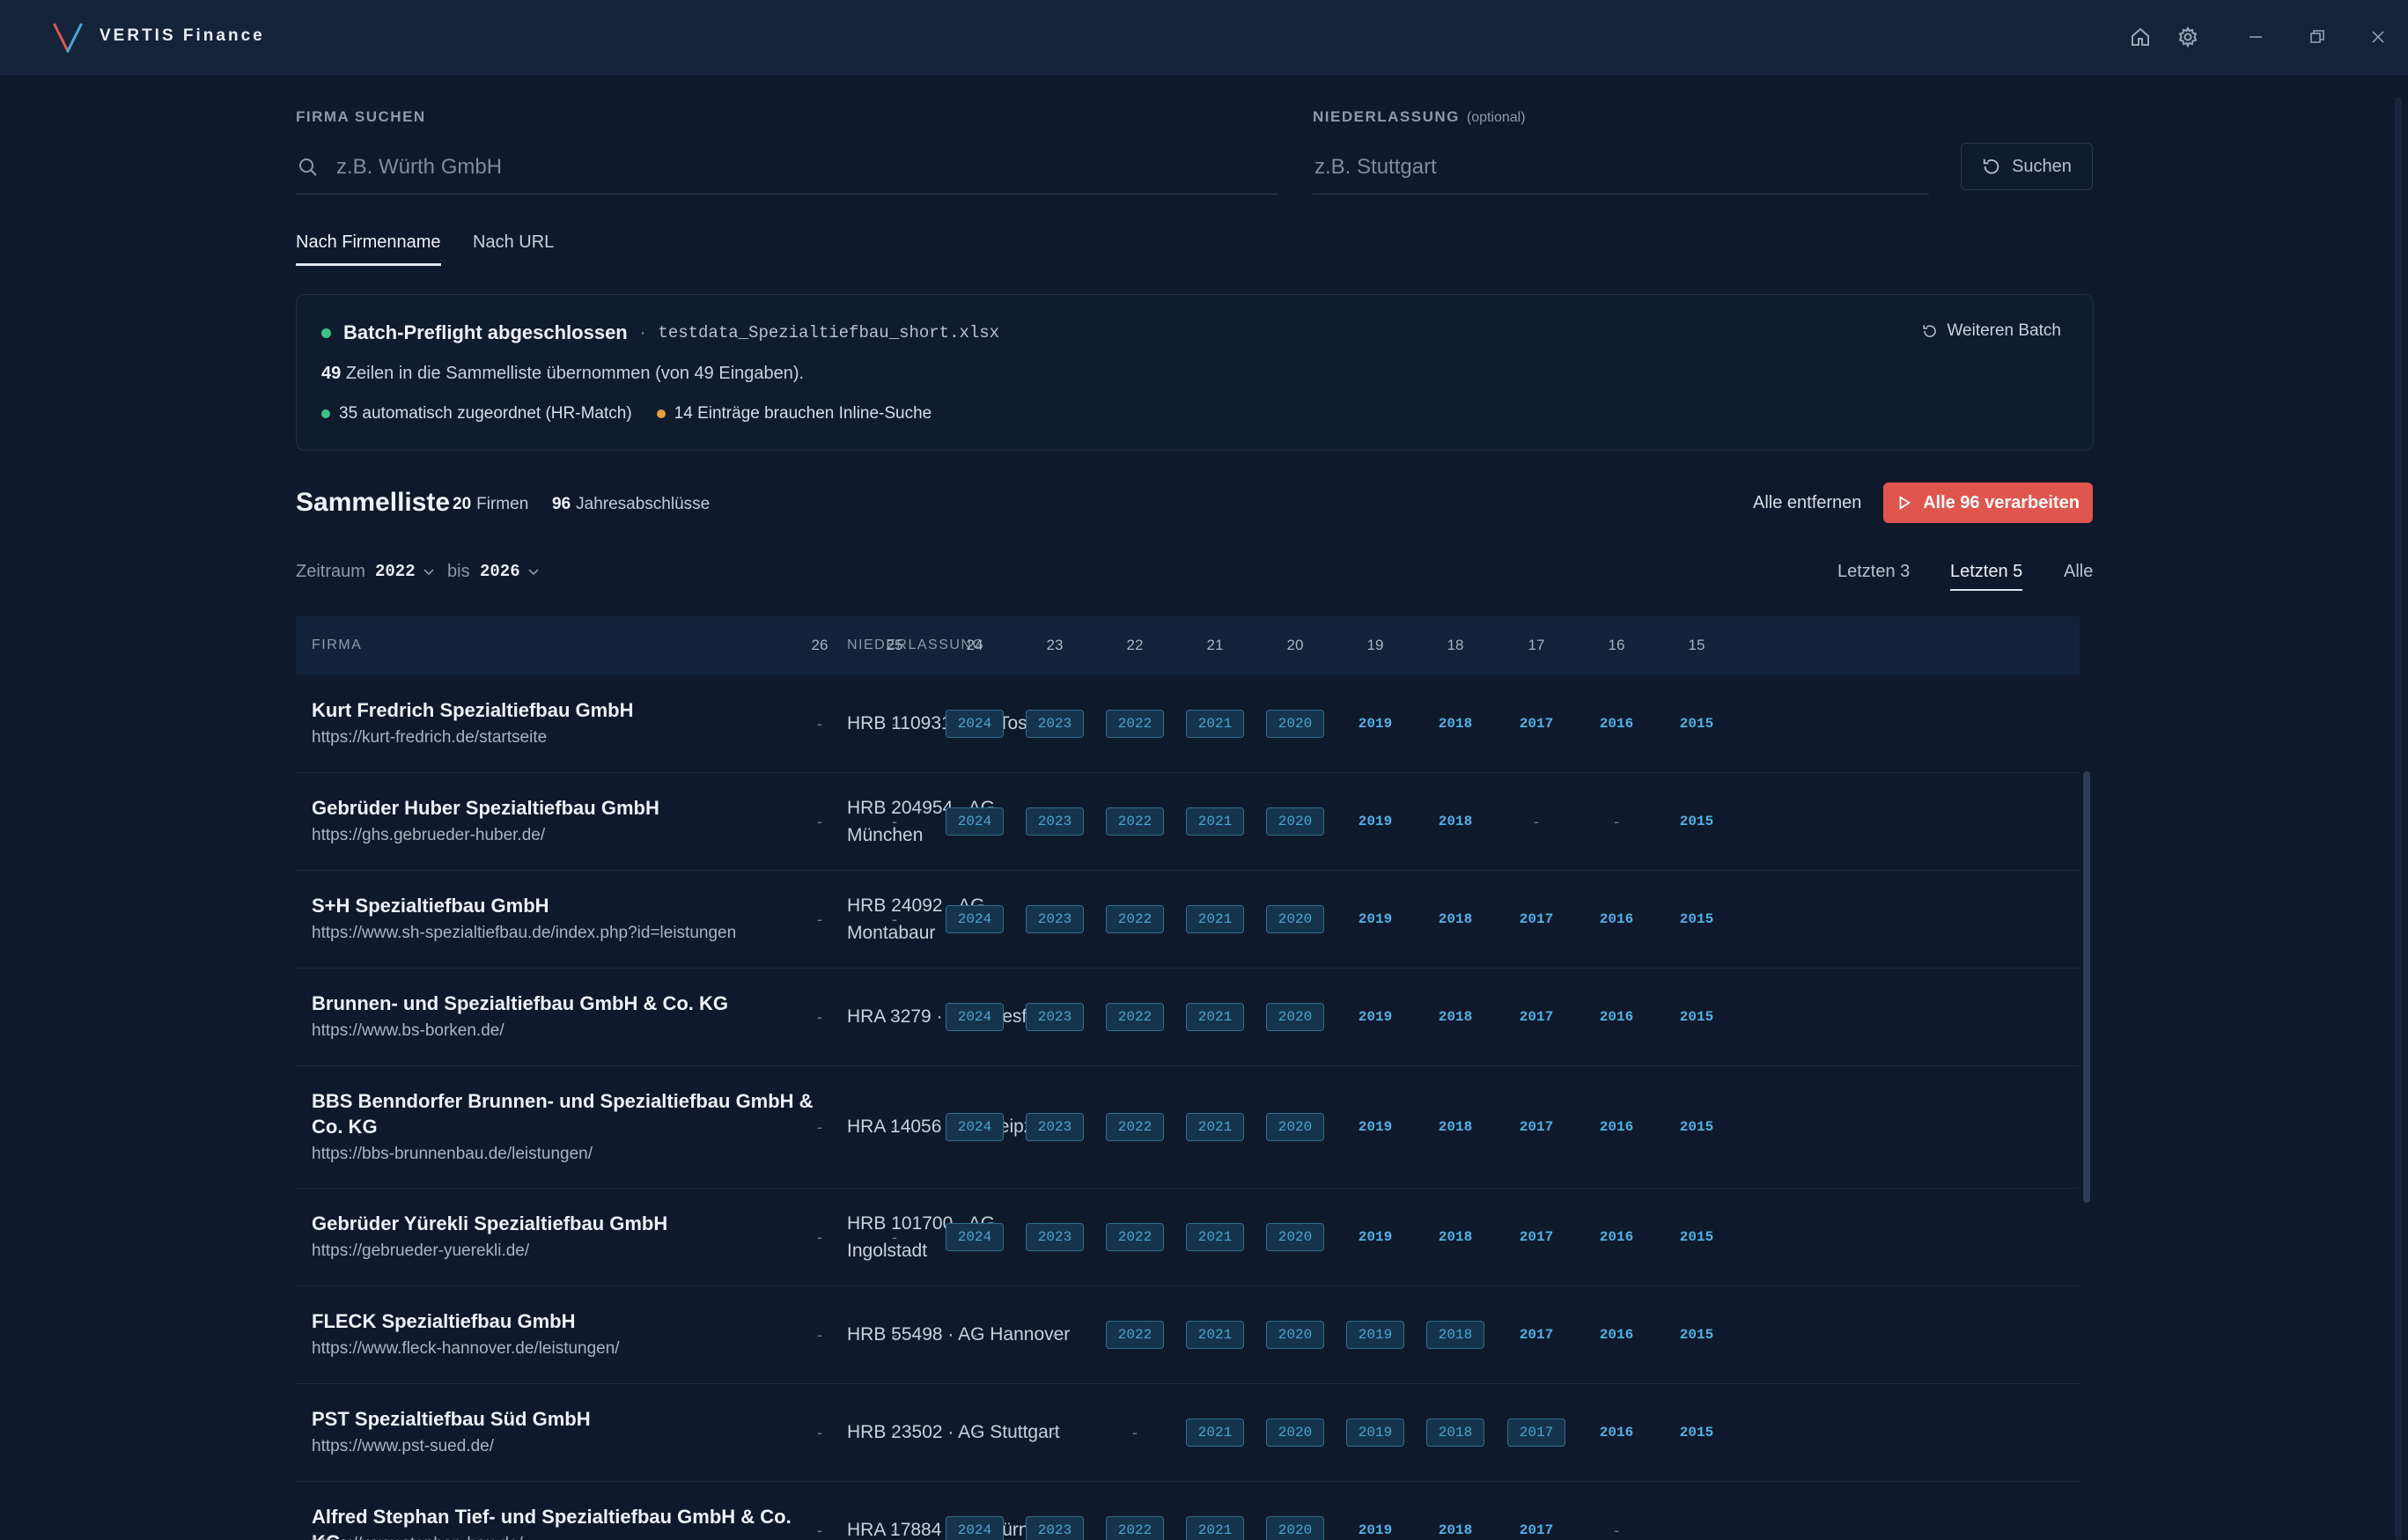 The image size is (2408, 1540). What do you see at coordinates (806, 167) in the screenshot?
I see `firm-search-input` at bounding box center [806, 167].